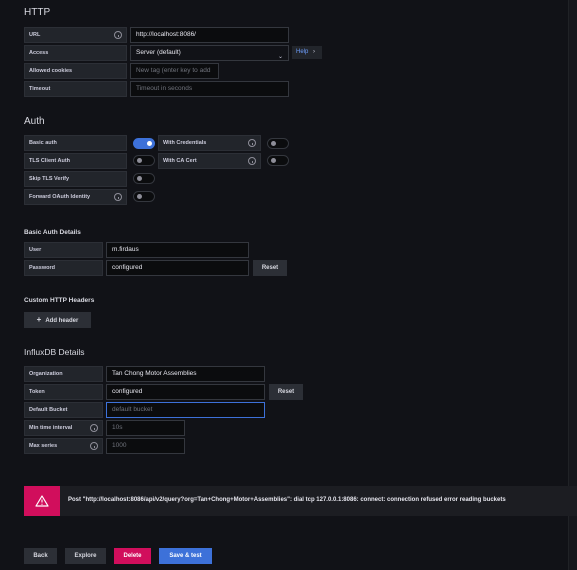 The image size is (577, 570). Describe the element at coordinates (286, 392) in the screenshot. I see `token-reset-button: Reset` at that location.